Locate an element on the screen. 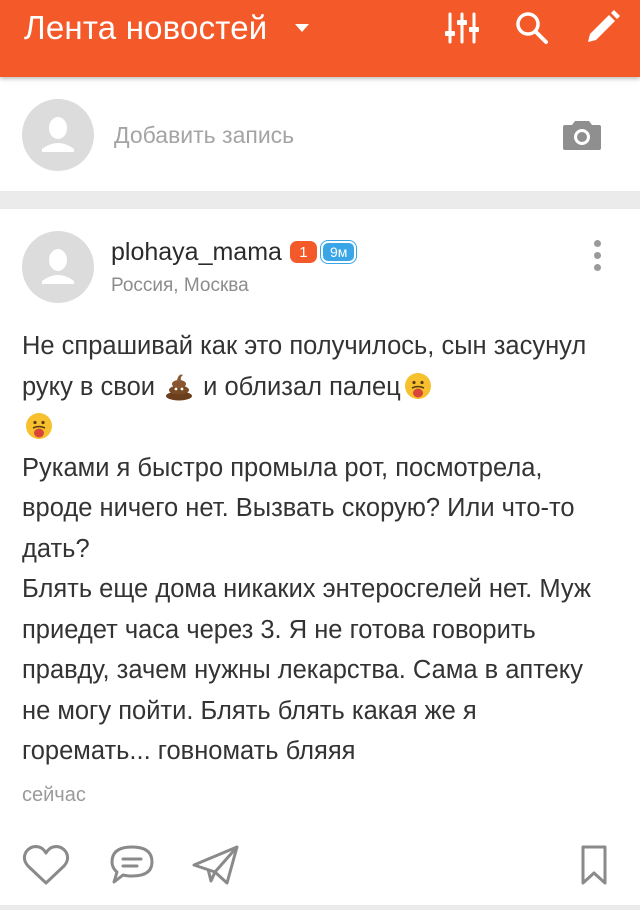 This screenshot has width=640, height=910. filter-sliders-icon is located at coordinates (462, 28).